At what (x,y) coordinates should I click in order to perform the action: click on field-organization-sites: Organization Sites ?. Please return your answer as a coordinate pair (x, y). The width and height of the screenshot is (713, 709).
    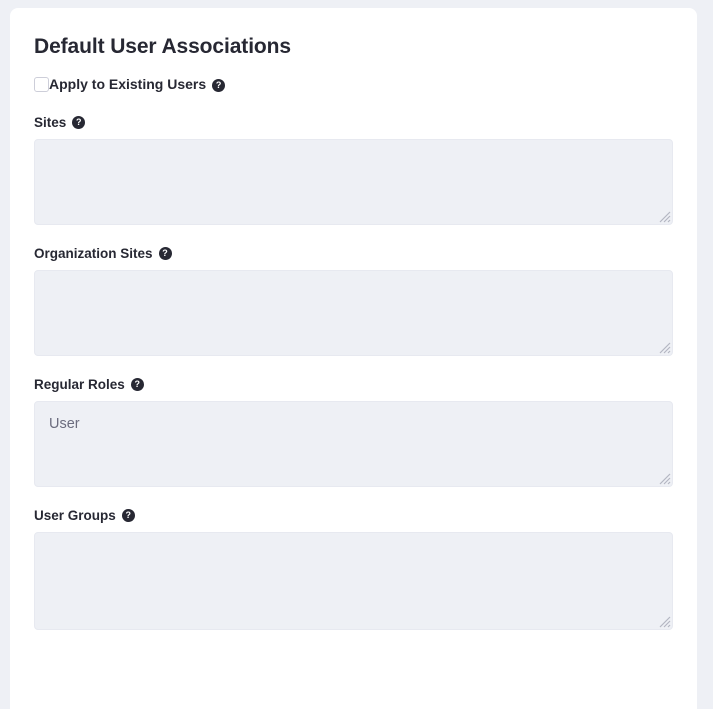
    Looking at the image, I should click on (353, 300).